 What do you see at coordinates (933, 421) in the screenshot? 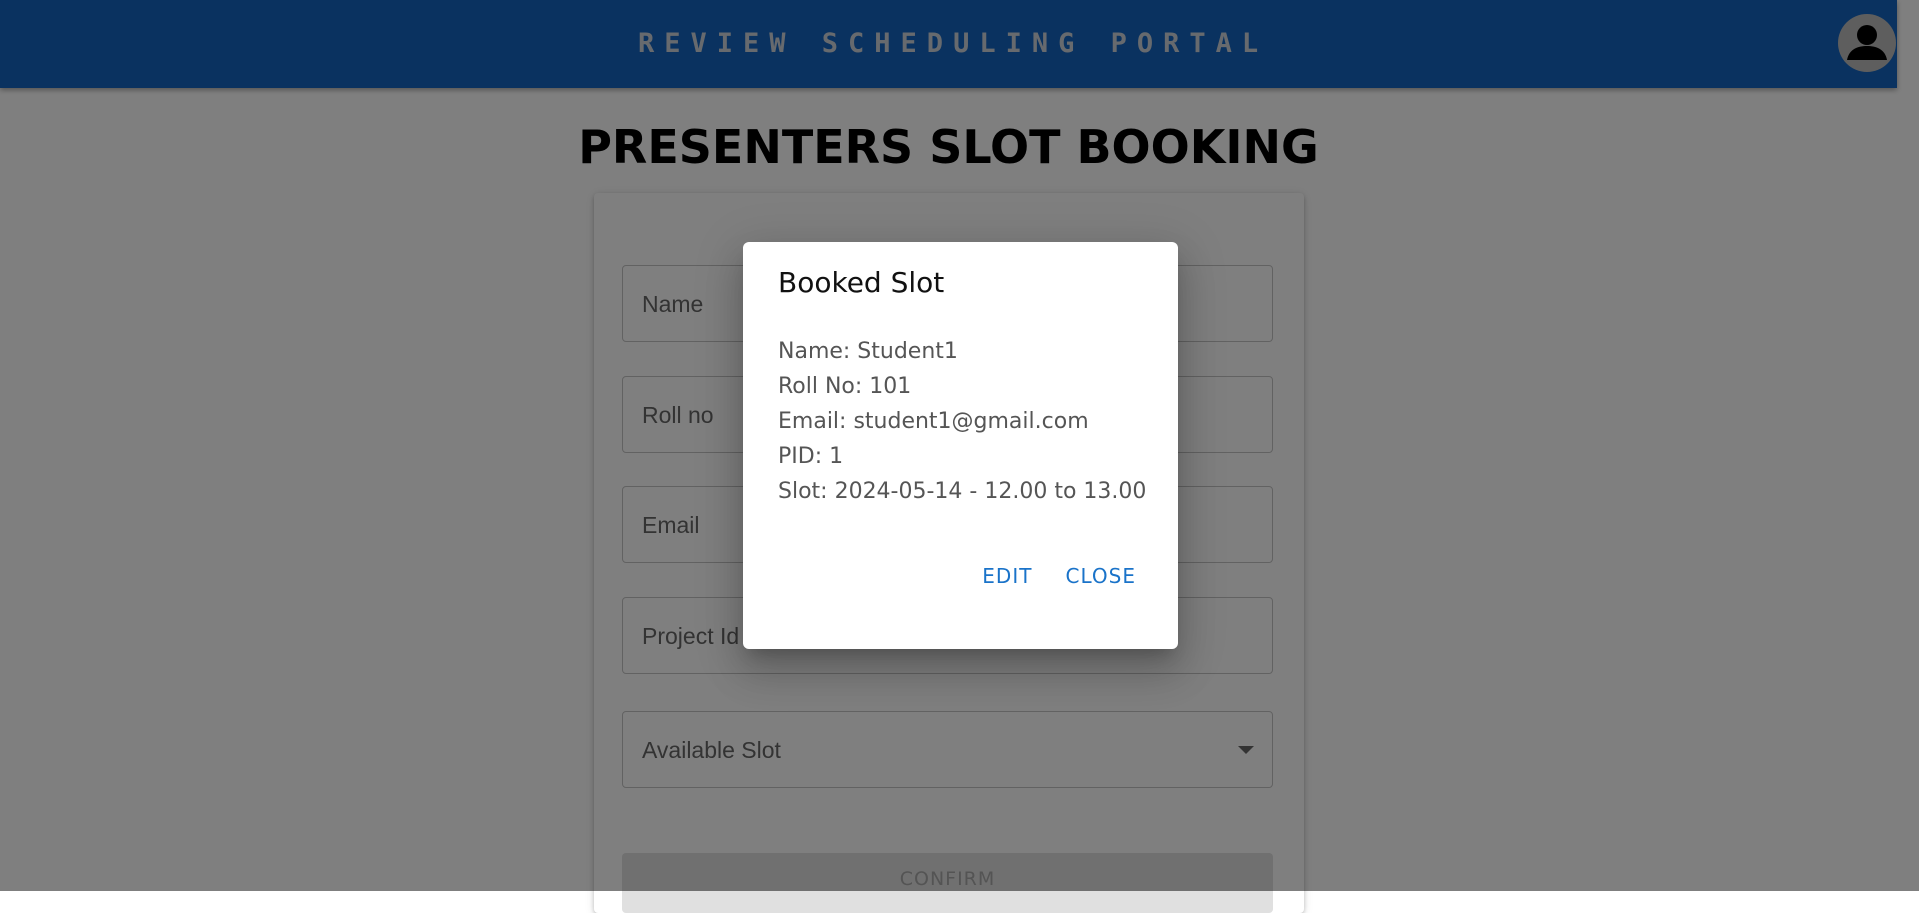
I see `detail-email: Email: student1@gmail.com` at bounding box center [933, 421].